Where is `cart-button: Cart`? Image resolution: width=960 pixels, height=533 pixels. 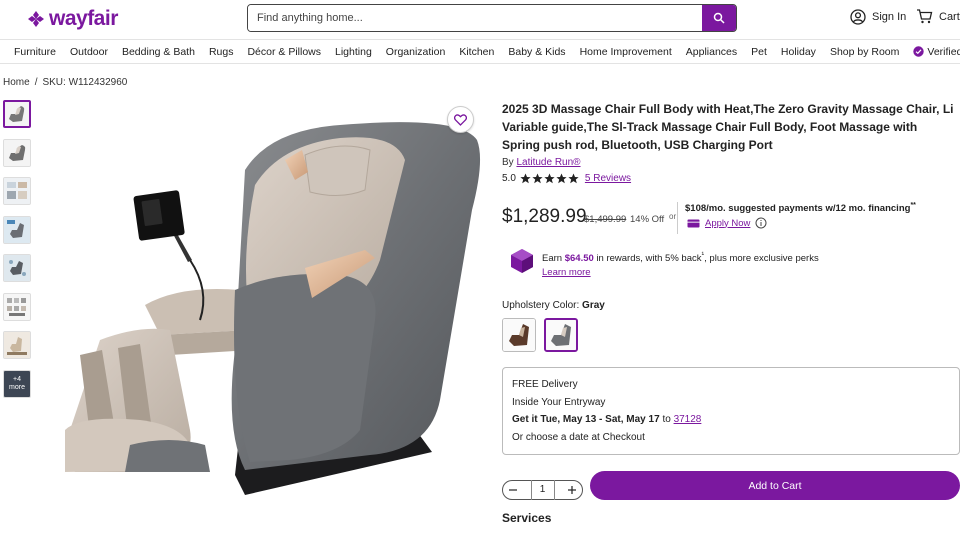
cart-button: Cart is located at coordinates (938, 16).